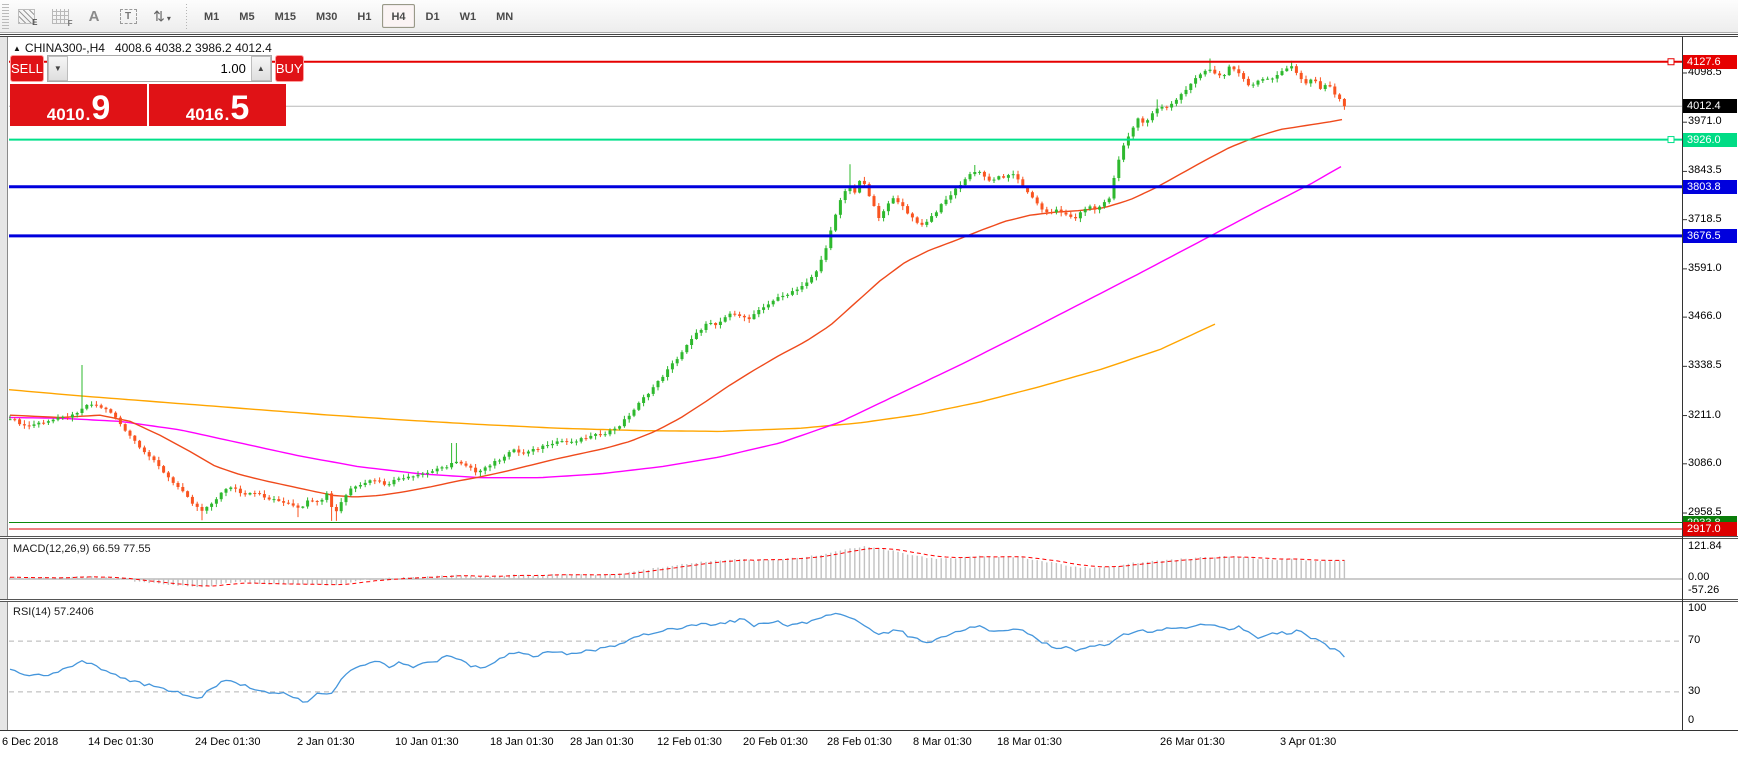 The width and height of the screenshot is (1738, 757). Describe the element at coordinates (30, 742) in the screenshot. I see `time-label: 6 Dec 2018` at that location.